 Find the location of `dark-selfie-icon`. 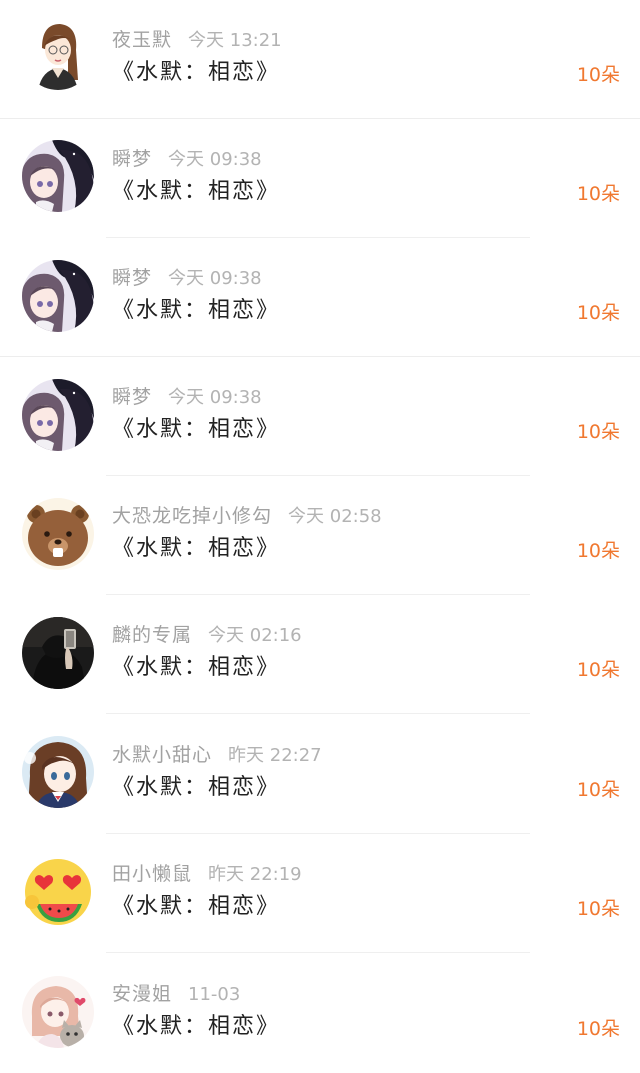

dark-selfie-icon is located at coordinates (58, 653).